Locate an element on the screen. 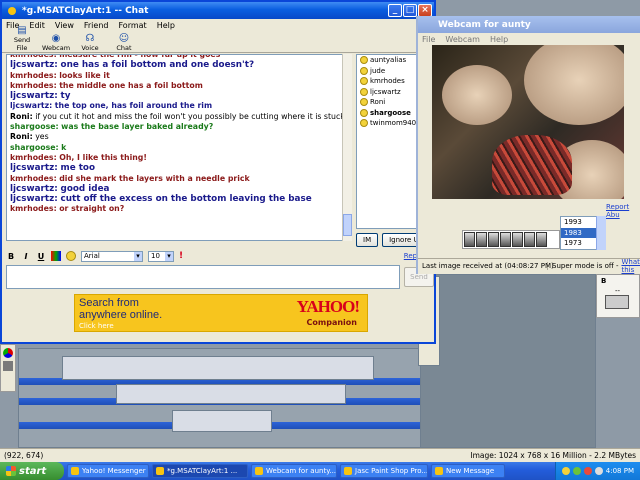  webcam-menu-help: Help is located at coordinates (499, 39).